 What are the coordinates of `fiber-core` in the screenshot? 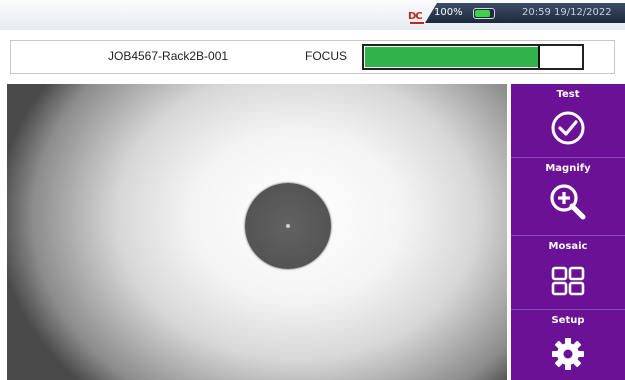 It's located at (288, 226).